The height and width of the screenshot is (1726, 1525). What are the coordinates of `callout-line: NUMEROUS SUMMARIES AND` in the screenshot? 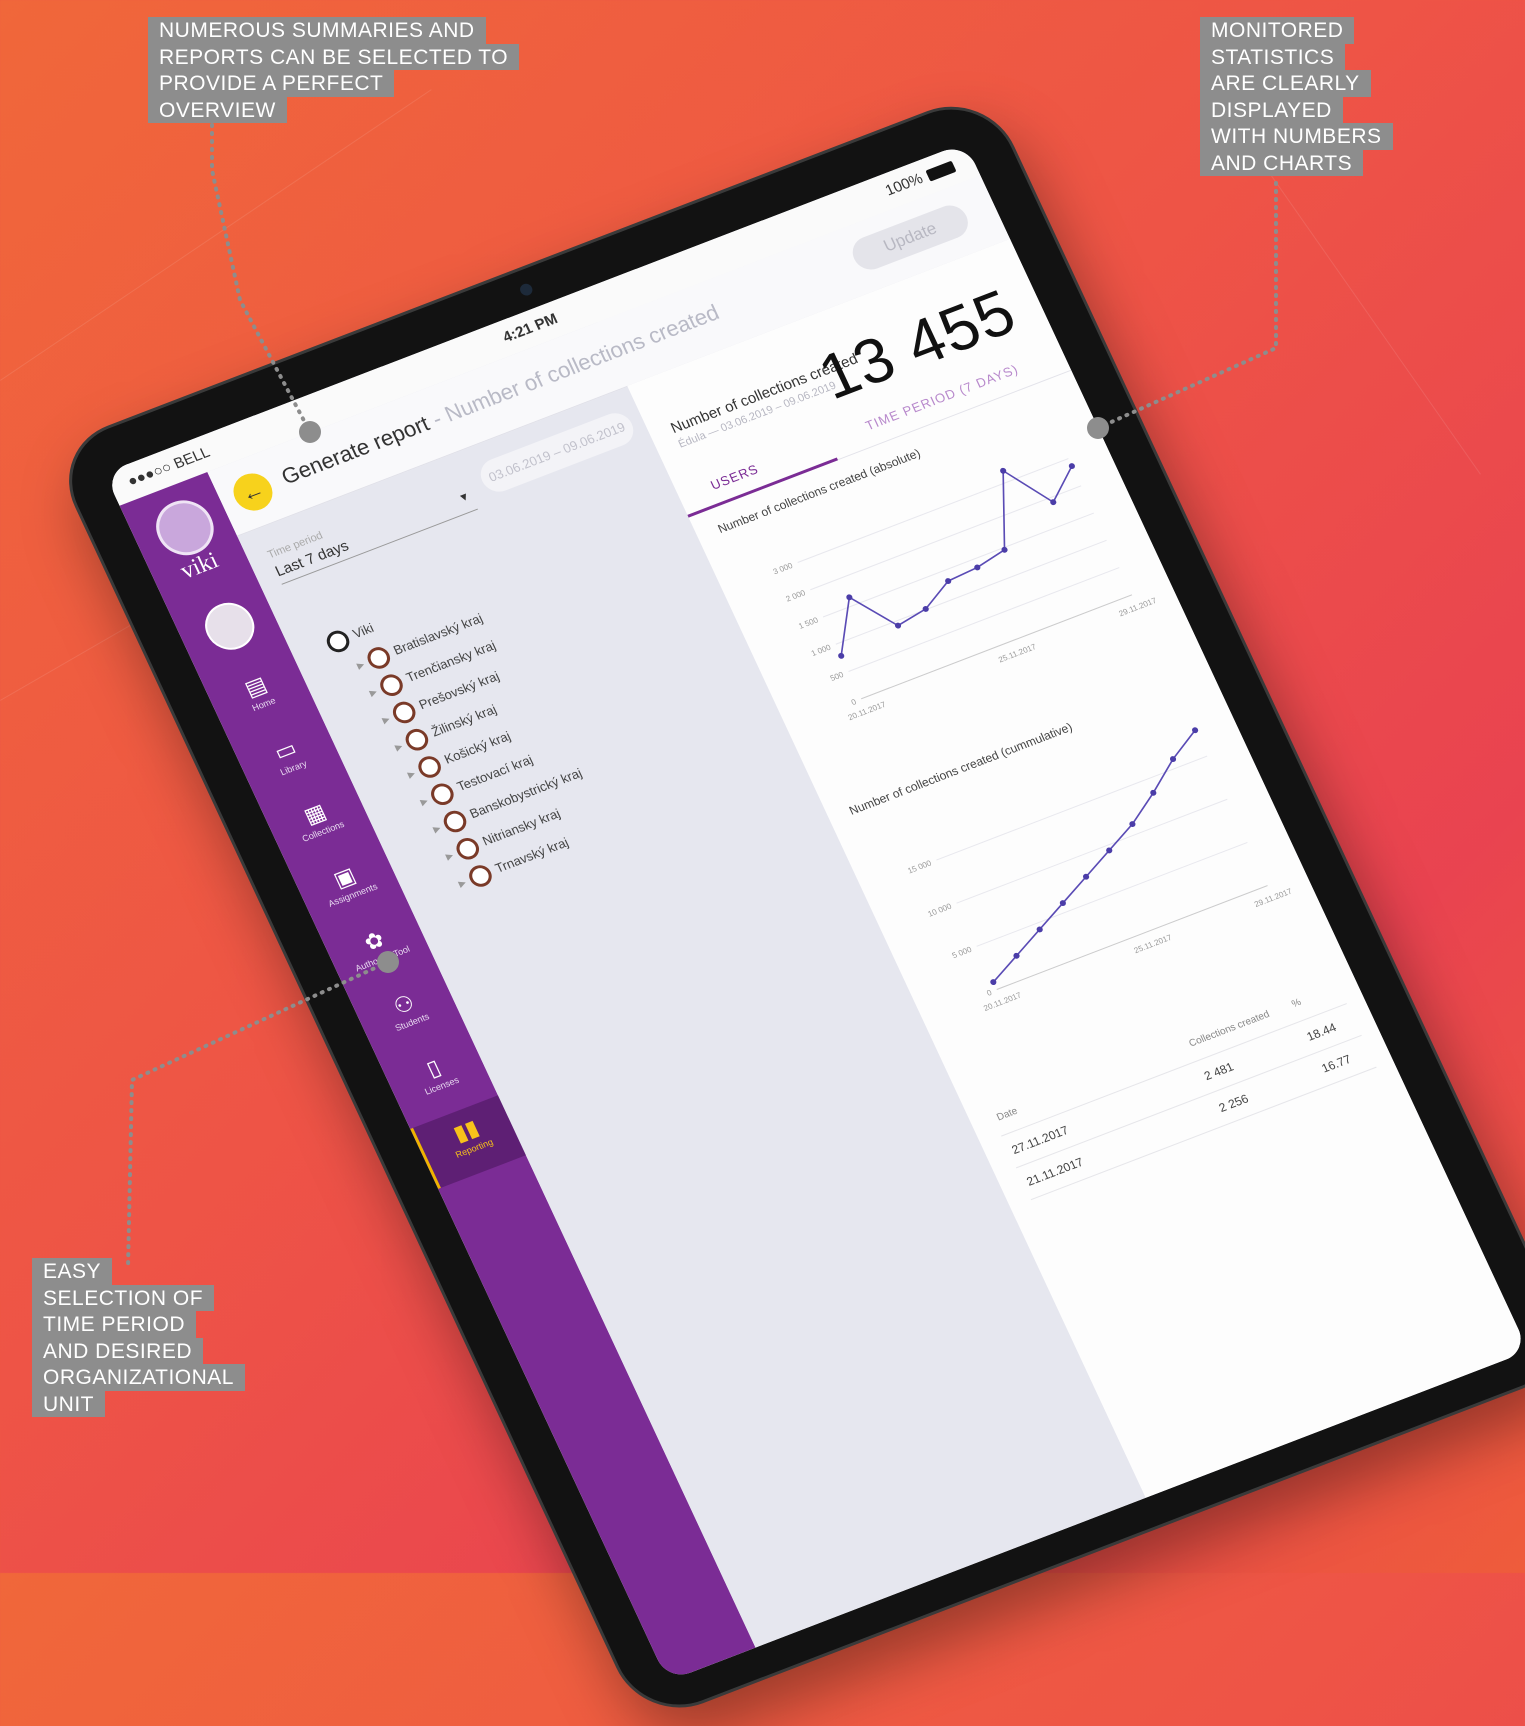 It's located at (317, 30).